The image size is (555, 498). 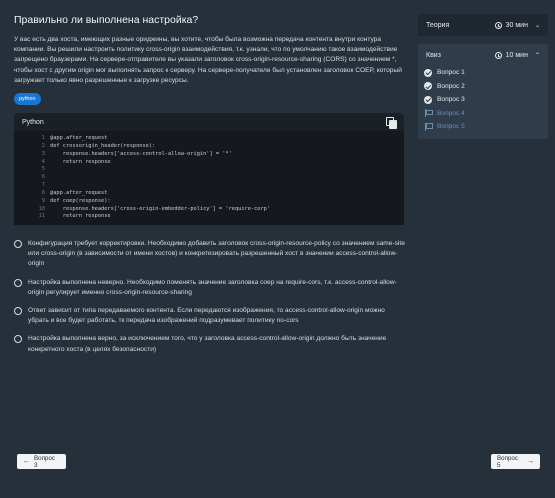 What do you see at coordinates (209, 194) in the screenshot?
I see `code-line: 8 @app.after_request` at bounding box center [209, 194].